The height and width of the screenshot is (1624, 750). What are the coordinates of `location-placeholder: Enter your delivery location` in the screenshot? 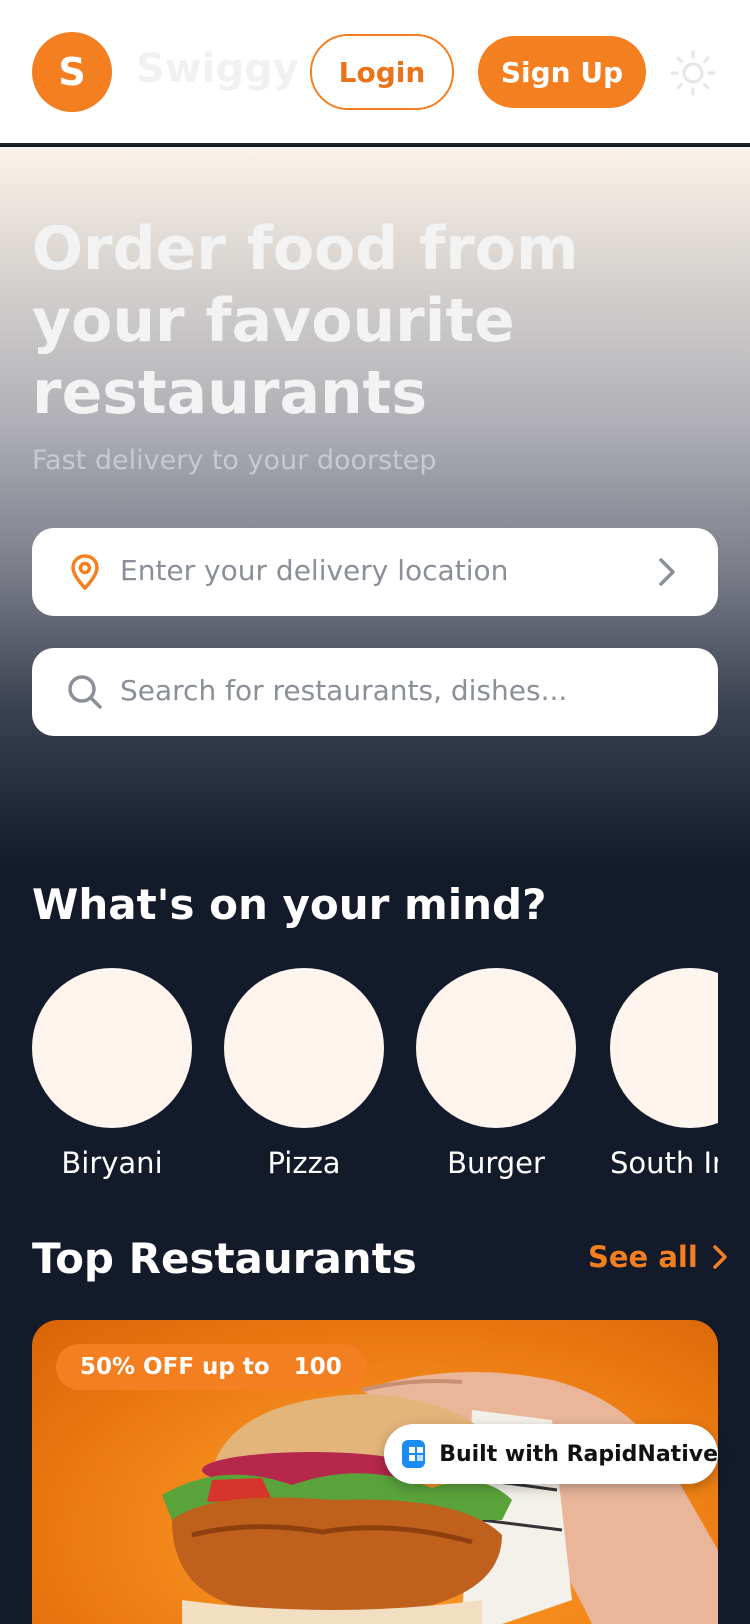 It's located at (314, 570).